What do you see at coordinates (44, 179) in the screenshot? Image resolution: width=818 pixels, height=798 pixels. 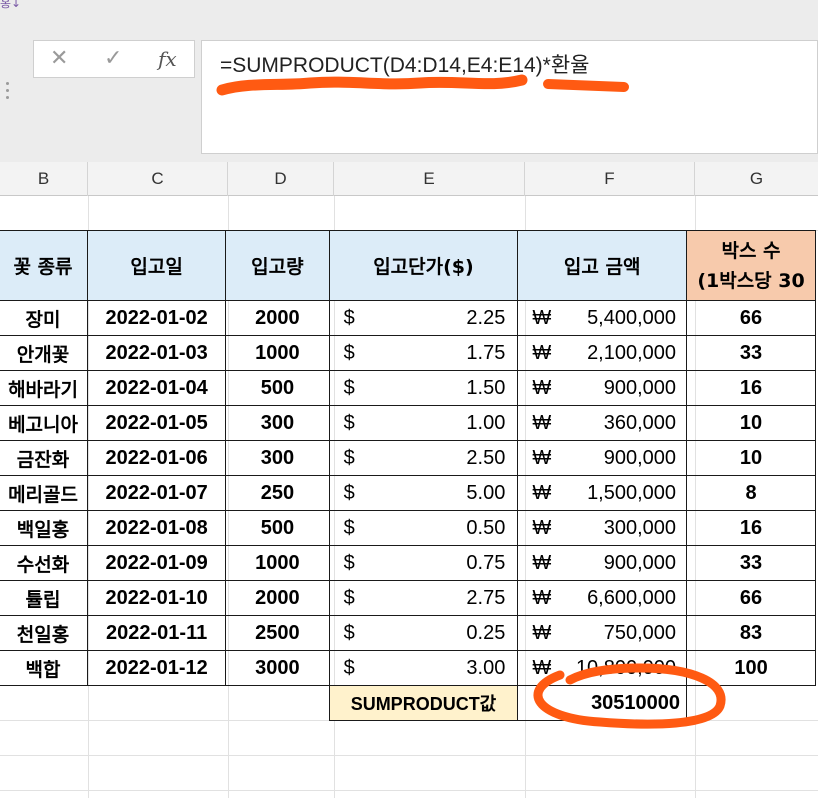 I see `column-header-b: B` at bounding box center [44, 179].